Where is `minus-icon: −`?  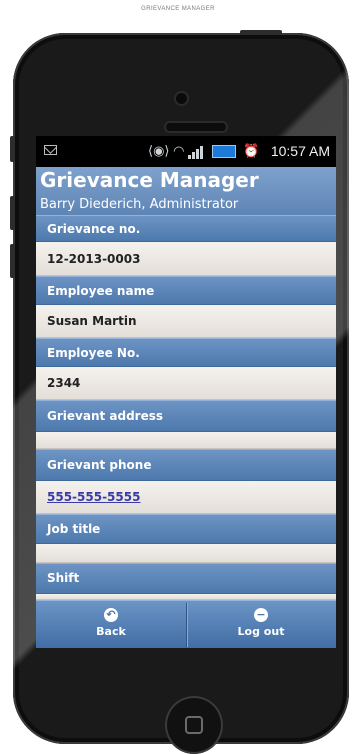 minus-icon: − is located at coordinates (261, 615).